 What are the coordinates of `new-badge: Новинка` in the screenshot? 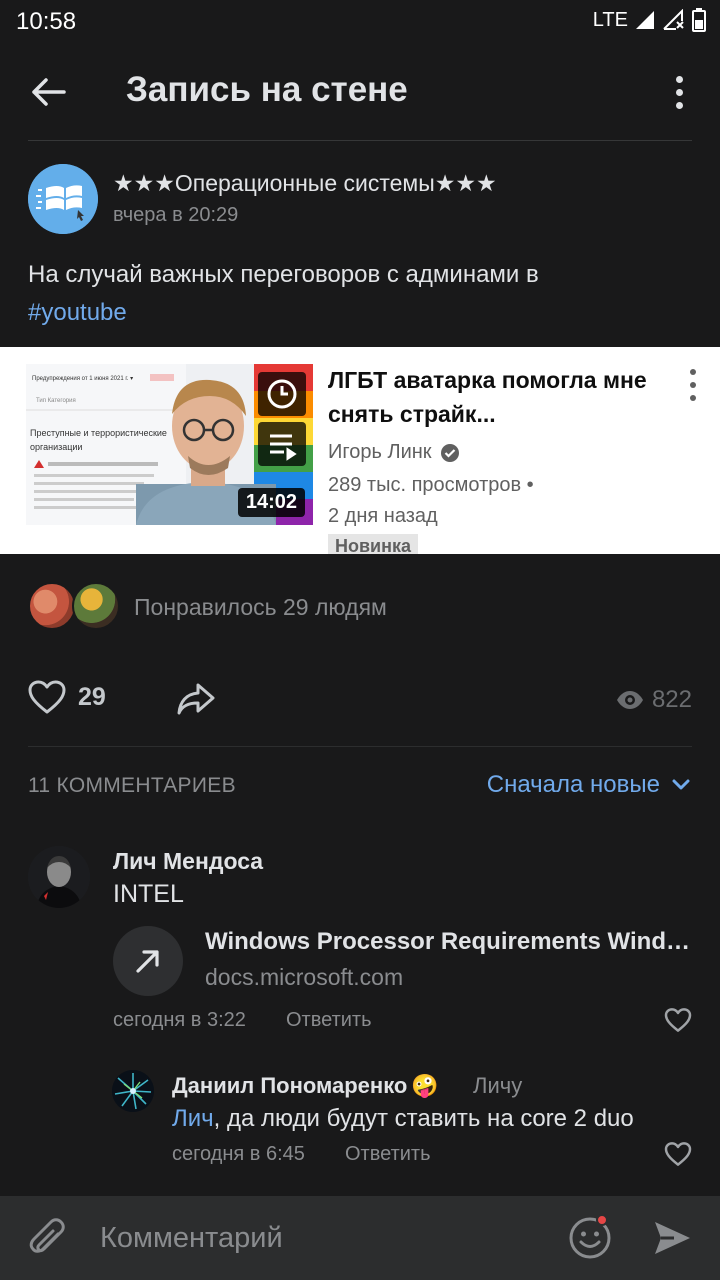 It's located at (373, 544).